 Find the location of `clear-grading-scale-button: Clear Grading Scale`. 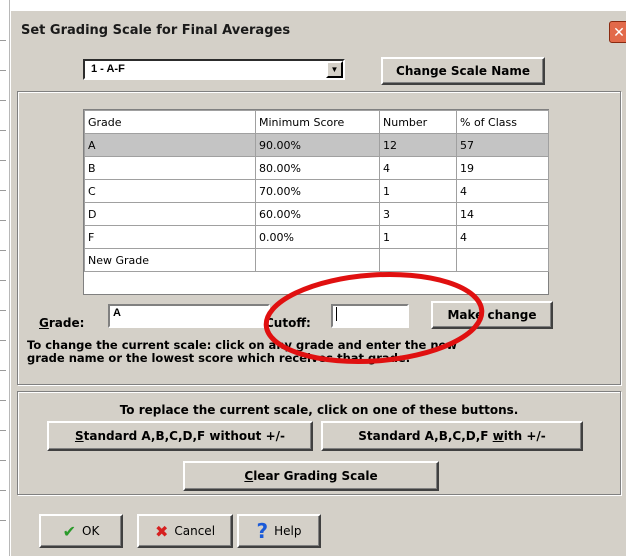

clear-grading-scale-button: Clear Grading Scale is located at coordinates (311, 476).